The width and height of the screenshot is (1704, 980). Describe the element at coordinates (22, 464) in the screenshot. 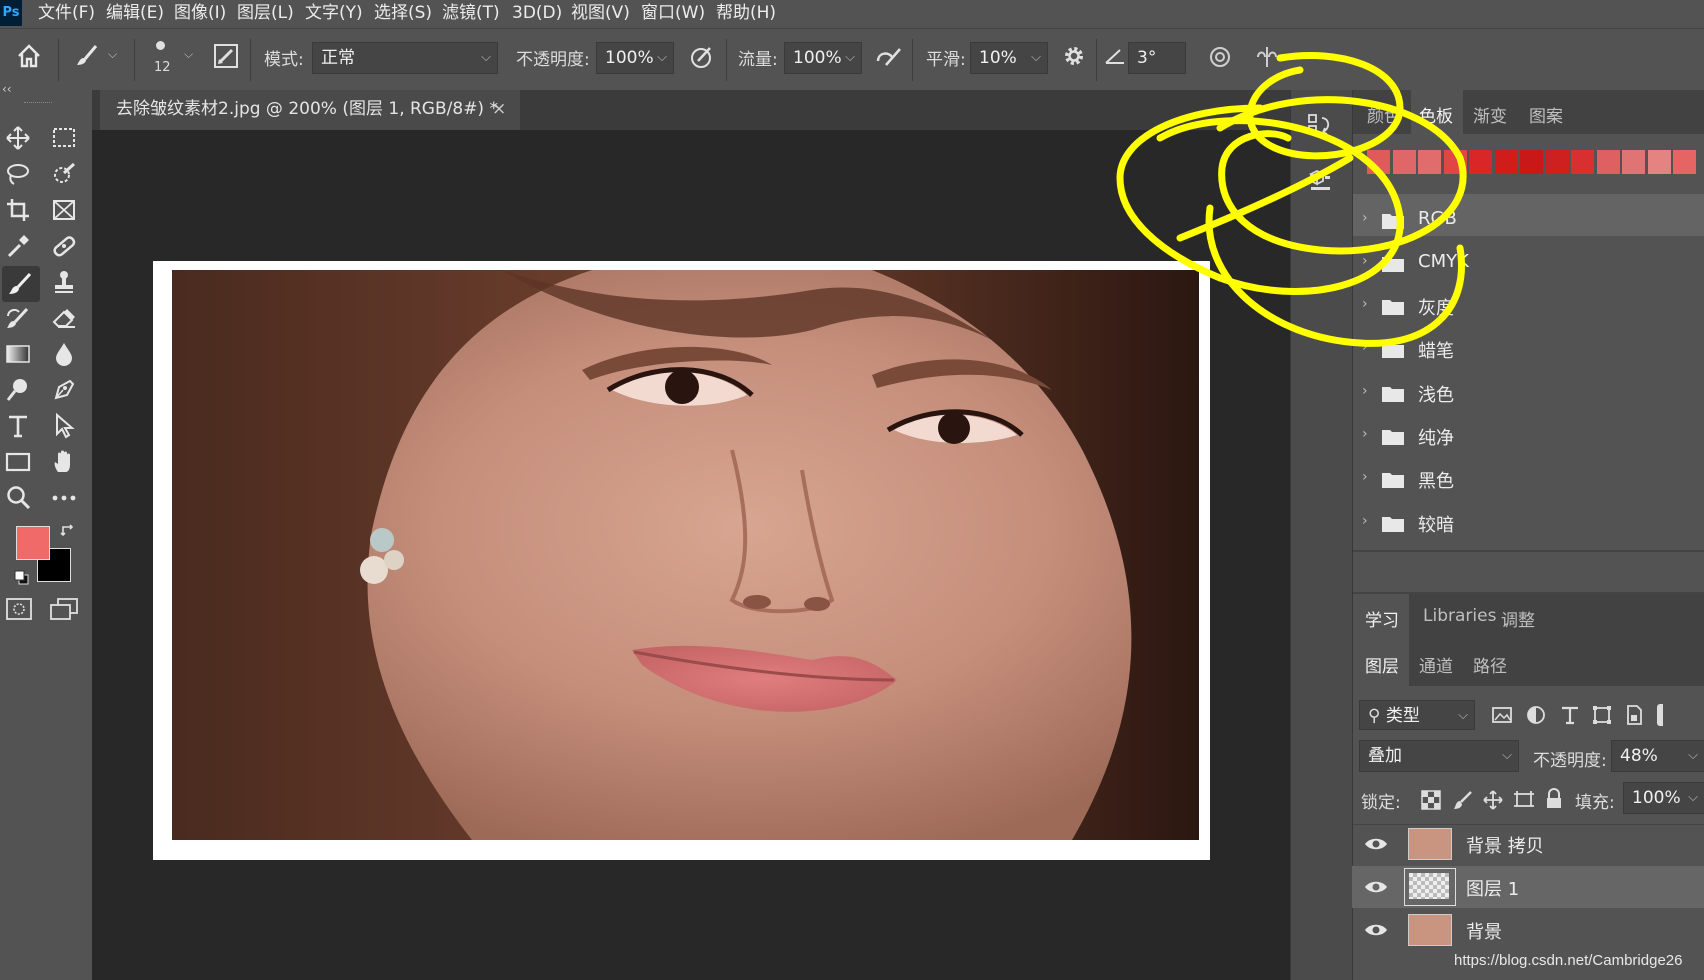

I see `rectangle-tool-icon` at that location.